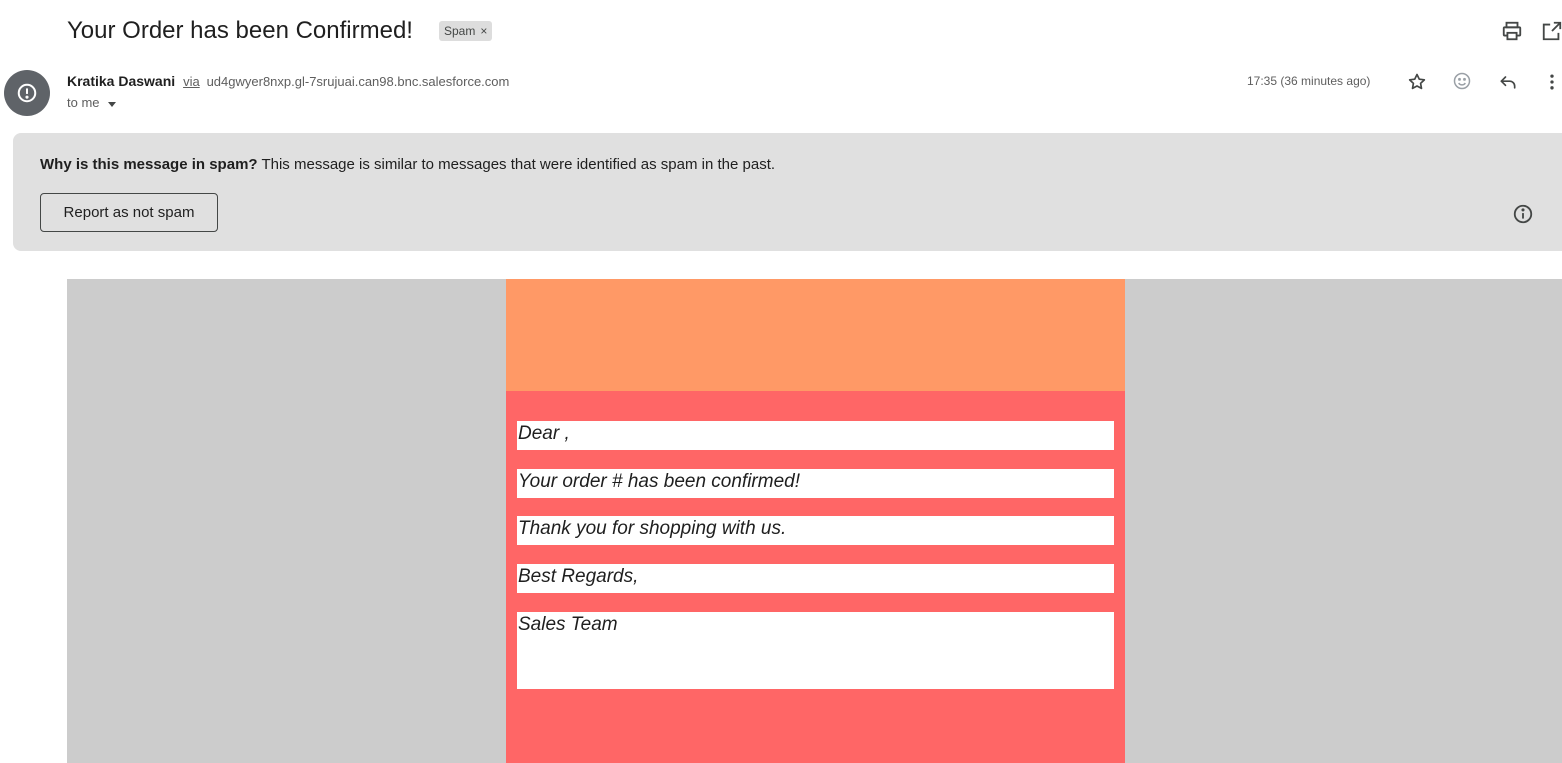 This screenshot has height=763, width=1562. I want to click on star-icon, so click(1417, 82).